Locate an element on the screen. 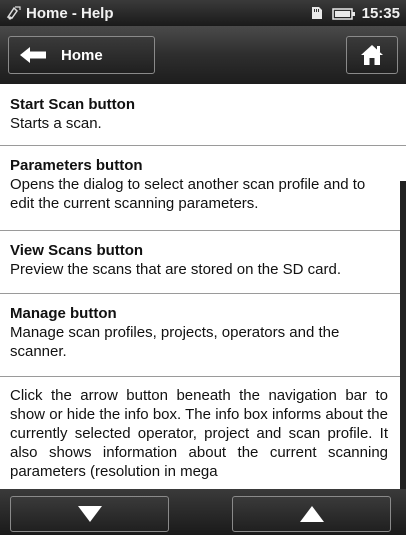 The image size is (406, 535). scroll-down-button is located at coordinates (89, 514).